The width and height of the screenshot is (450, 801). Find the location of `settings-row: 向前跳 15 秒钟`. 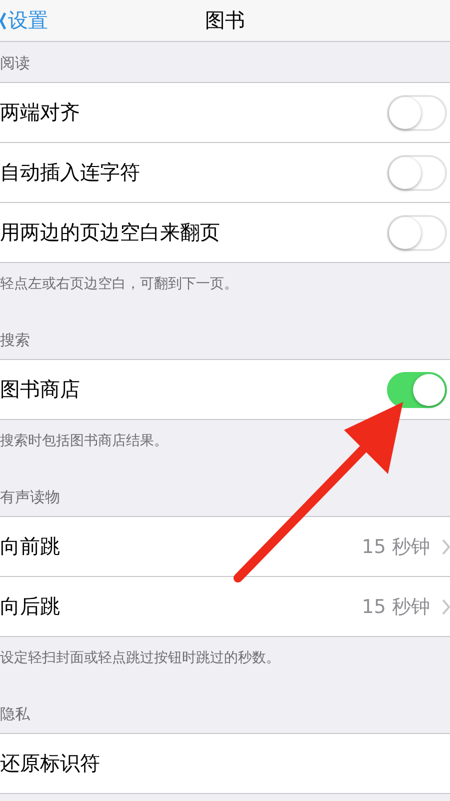

settings-row: 向前跳 15 秒钟 is located at coordinates (225, 547).